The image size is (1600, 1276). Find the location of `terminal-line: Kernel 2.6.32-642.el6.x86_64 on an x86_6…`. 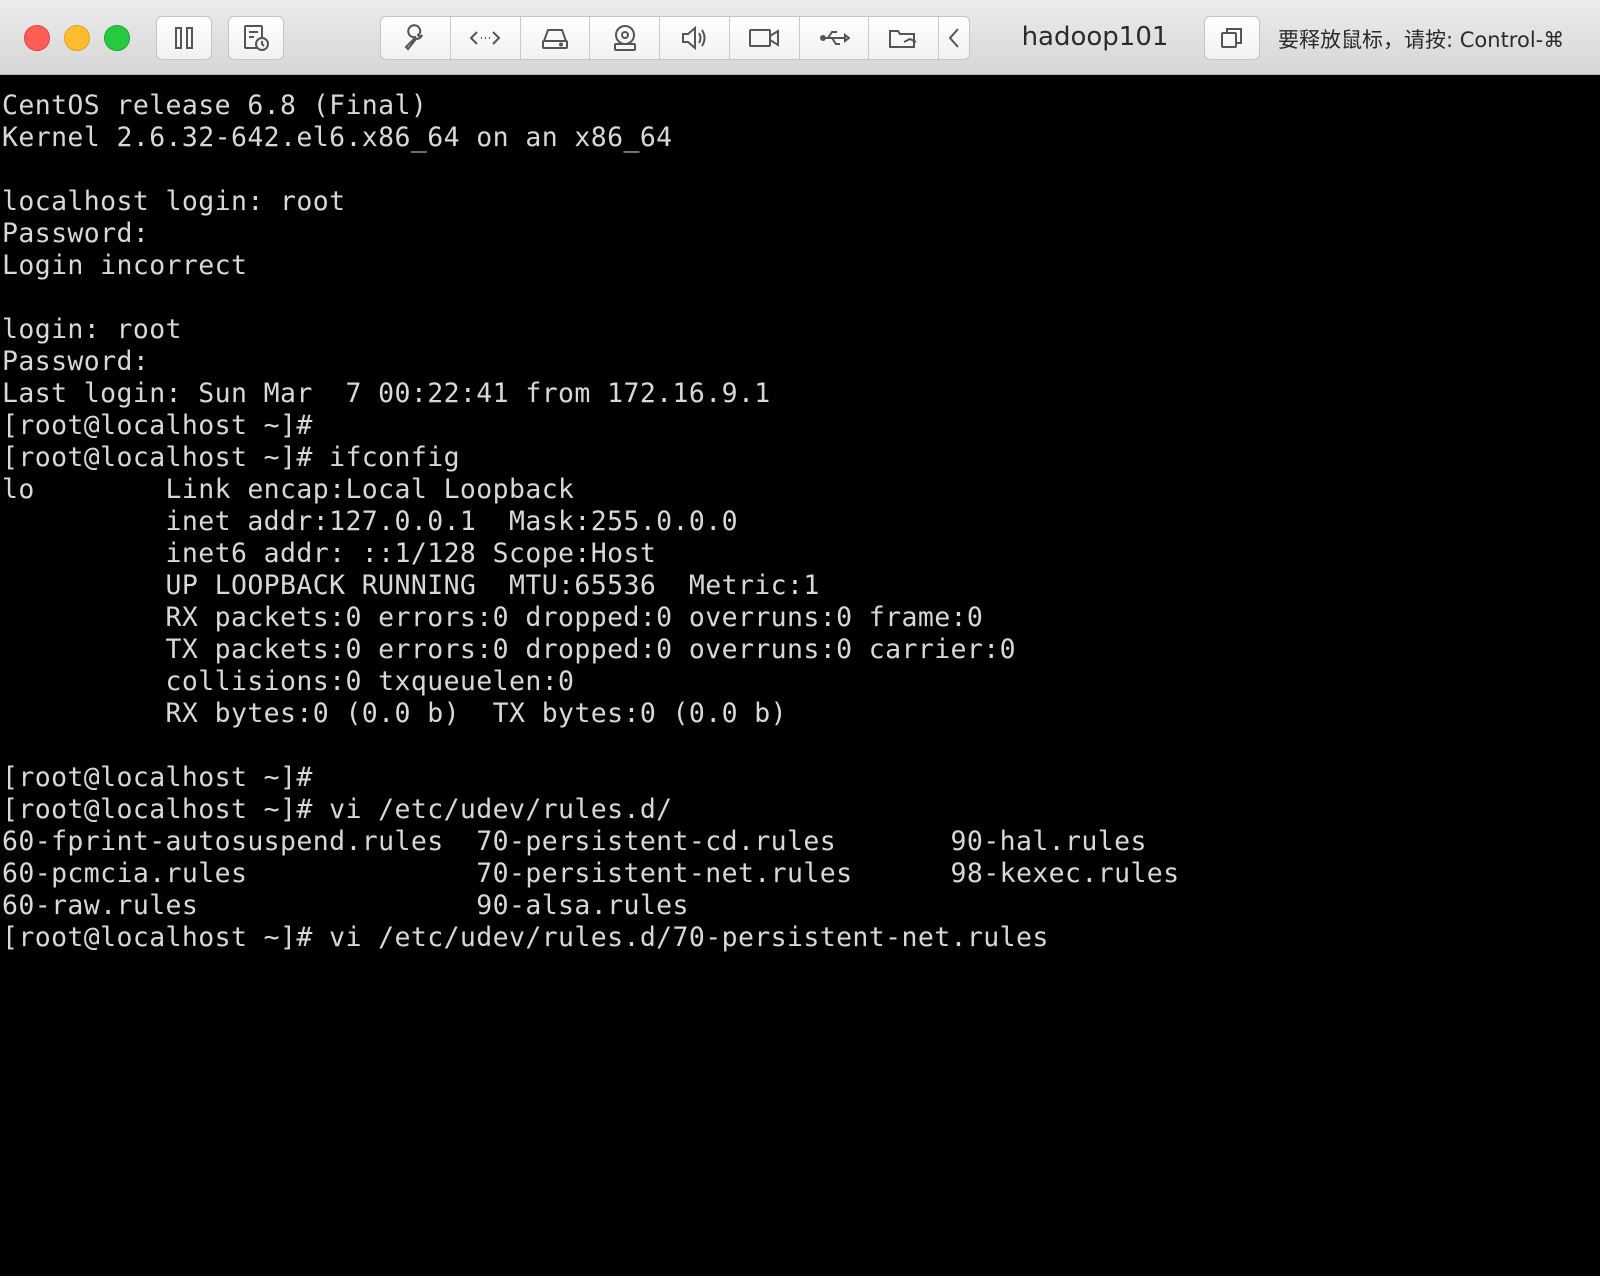

terminal-line: Kernel 2.6.32-642.el6.x86_64 on an x86_6… is located at coordinates (337, 137).